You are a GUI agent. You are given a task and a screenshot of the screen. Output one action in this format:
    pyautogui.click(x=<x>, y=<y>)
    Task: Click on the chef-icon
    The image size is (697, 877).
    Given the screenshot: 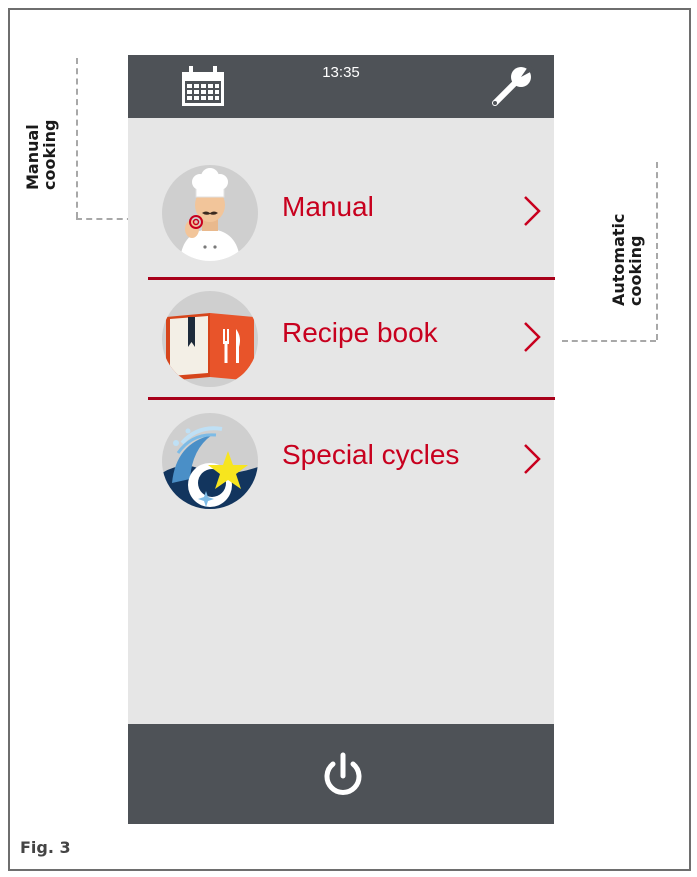 What is the action you would take?
    pyautogui.click(x=210, y=213)
    